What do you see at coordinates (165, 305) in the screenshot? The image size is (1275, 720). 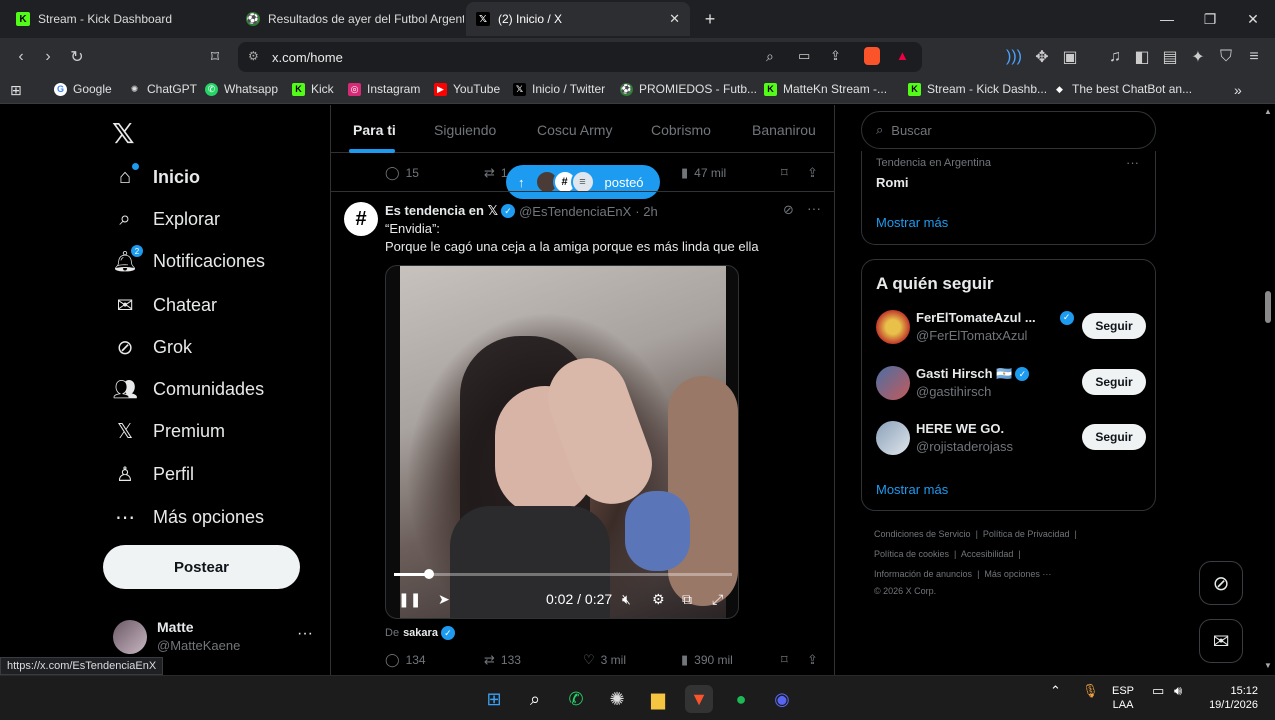 I see `nav-chatear: ✉ Chatear` at bounding box center [165, 305].